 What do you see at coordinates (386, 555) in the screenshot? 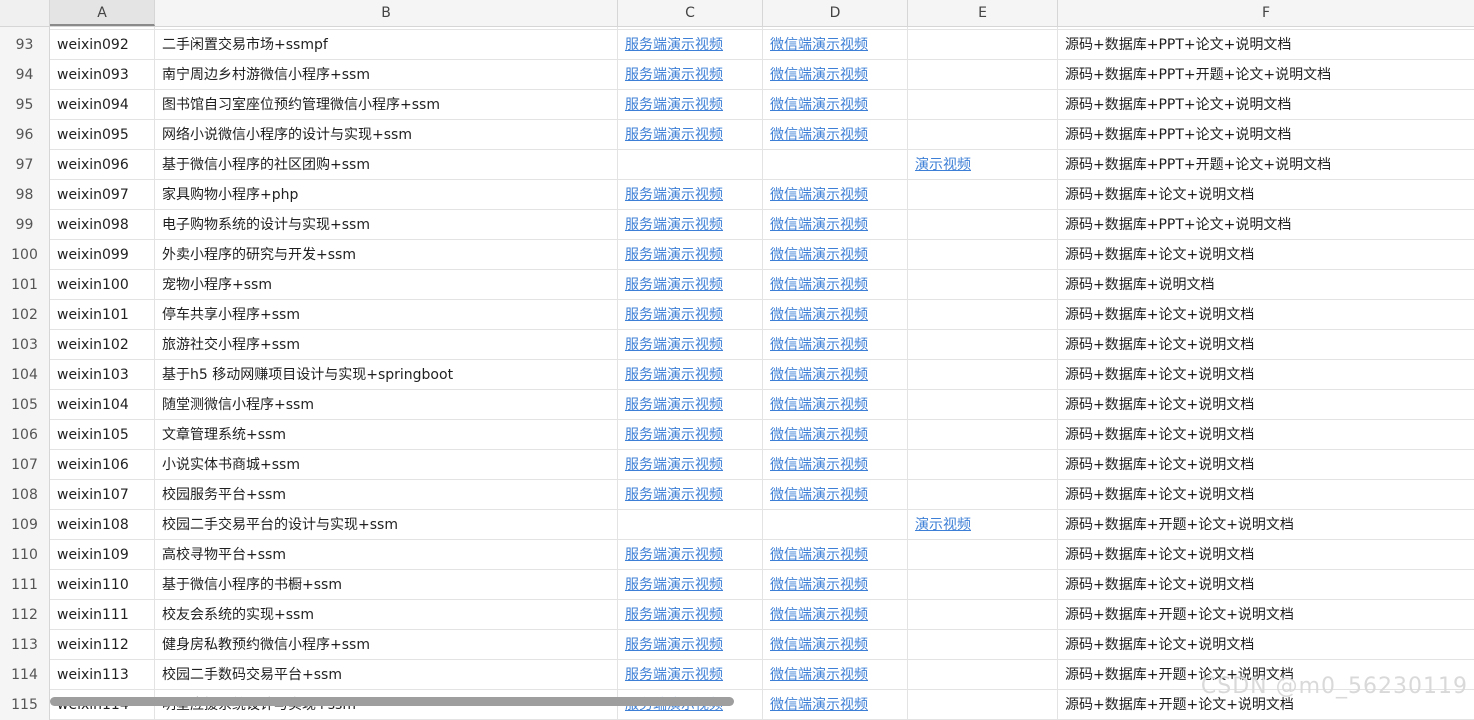
I see `cell-title: 高校寻物平台+ssm` at bounding box center [386, 555].